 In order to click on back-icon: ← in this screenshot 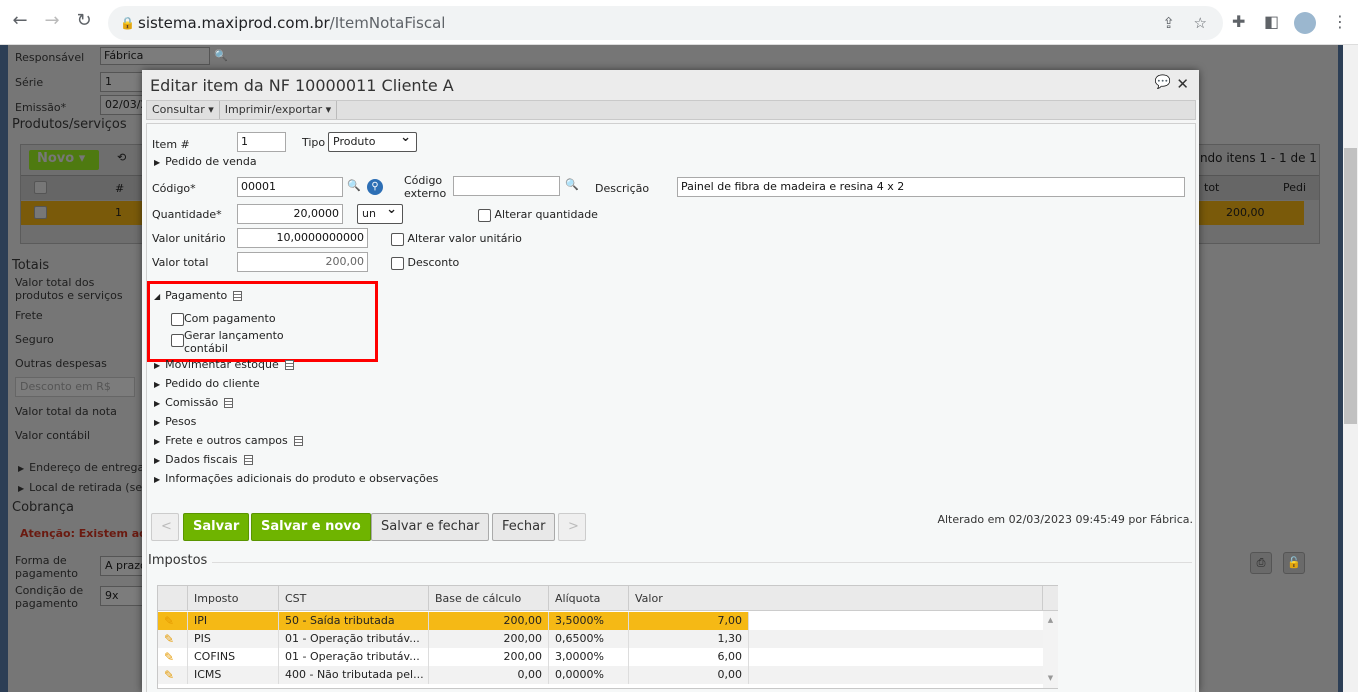, I will do `click(20, 20)`.